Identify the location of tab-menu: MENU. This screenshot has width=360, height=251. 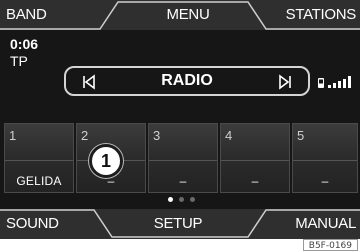
(188, 15).